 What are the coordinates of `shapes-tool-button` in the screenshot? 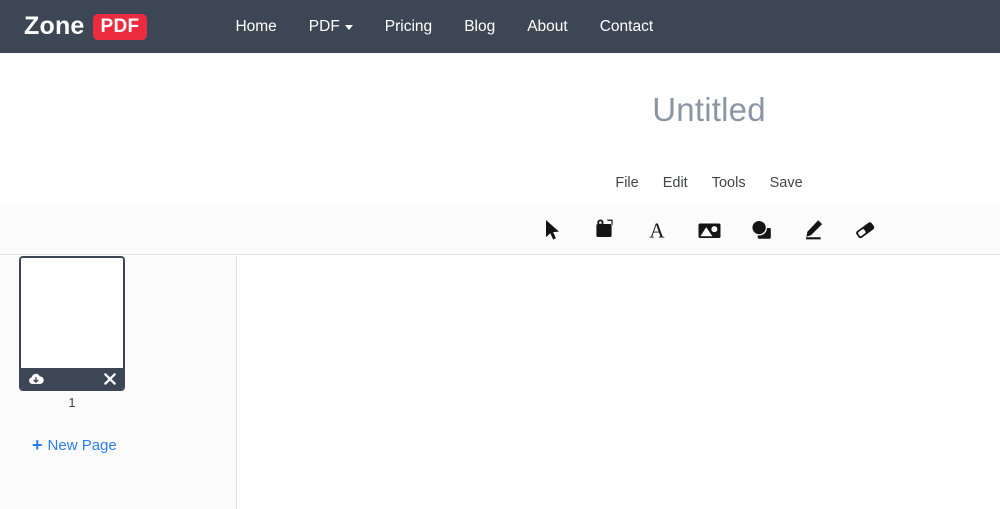 It's located at (761, 230).